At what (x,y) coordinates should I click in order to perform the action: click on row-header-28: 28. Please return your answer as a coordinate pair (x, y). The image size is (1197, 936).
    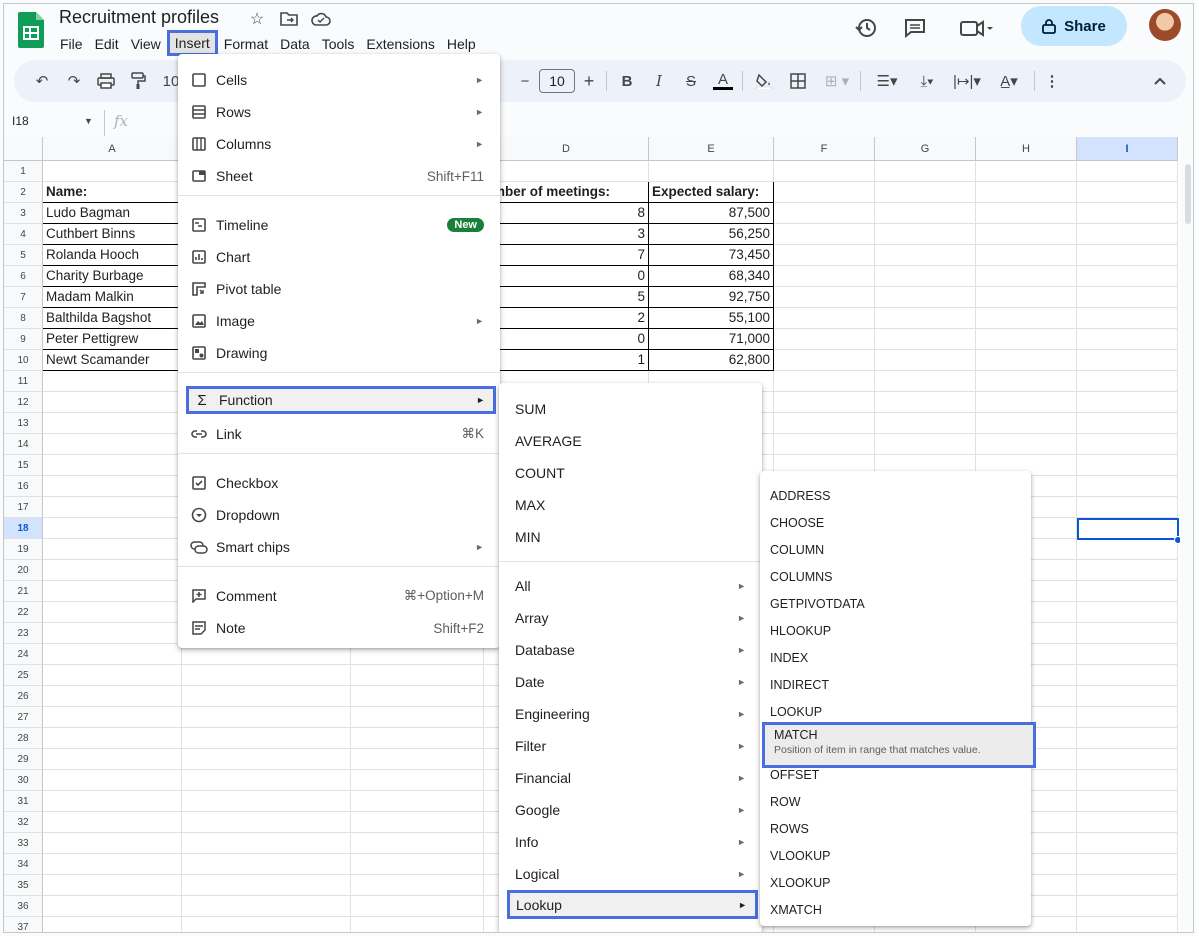
    Looking at the image, I should click on (23, 738).